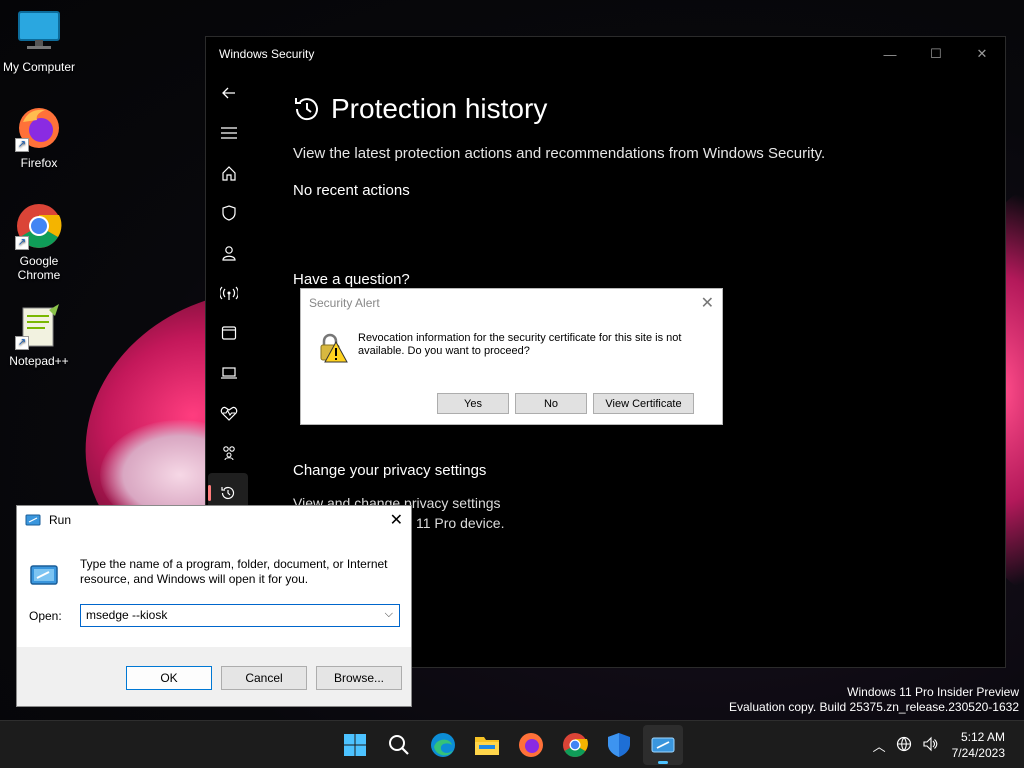 The height and width of the screenshot is (768, 1024). I want to click on page-title-text: Protection history, so click(439, 108).